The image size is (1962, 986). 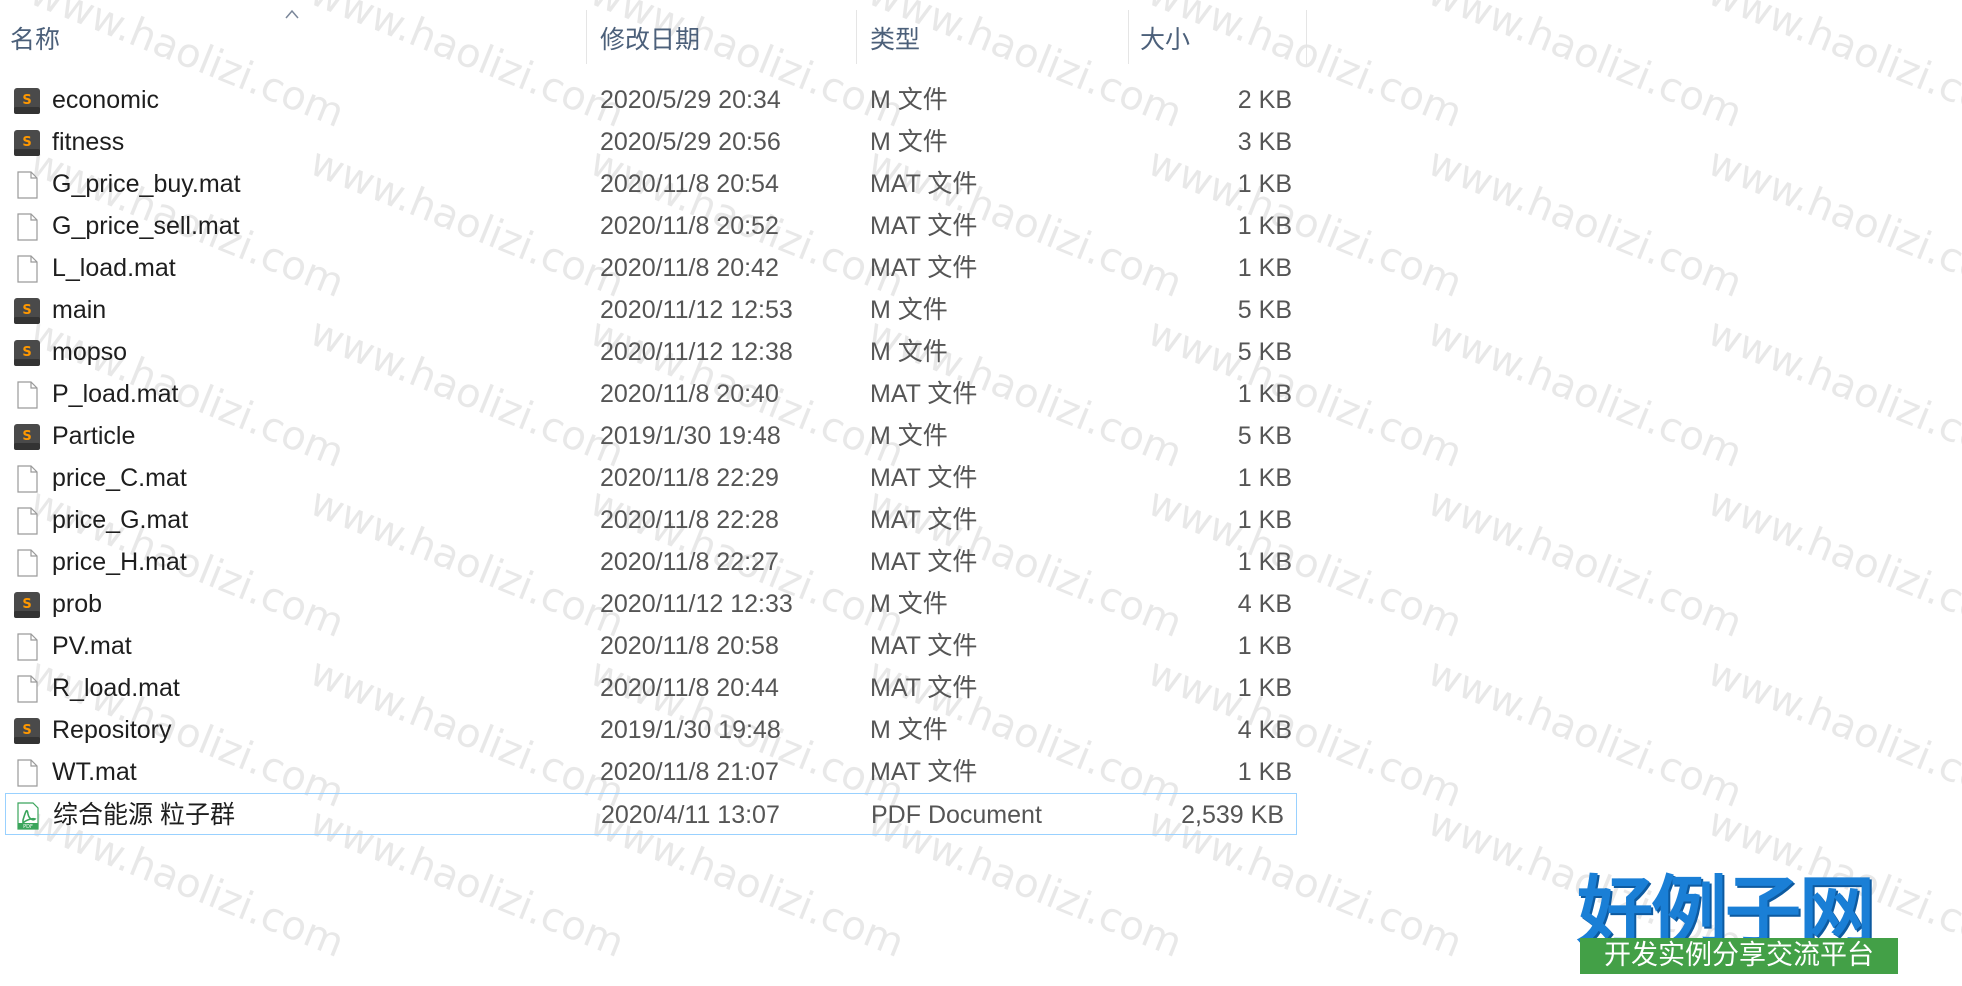 What do you see at coordinates (655, 478) in the screenshot?
I see `file-row: price_C.mat 2020/11/8 22:29 MAT 文件 1 KB` at bounding box center [655, 478].